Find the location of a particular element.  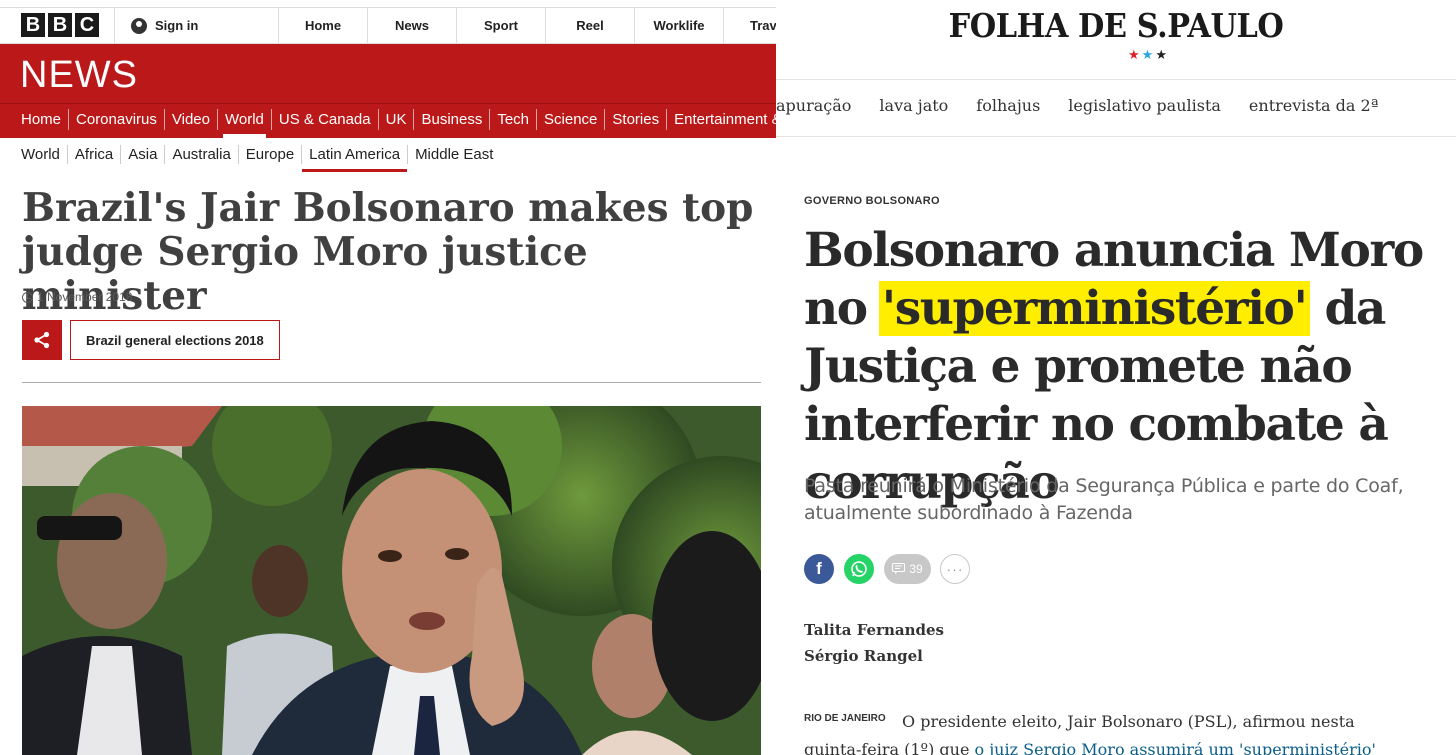

date-text: 1 November 2018 is located at coordinates (85, 297).